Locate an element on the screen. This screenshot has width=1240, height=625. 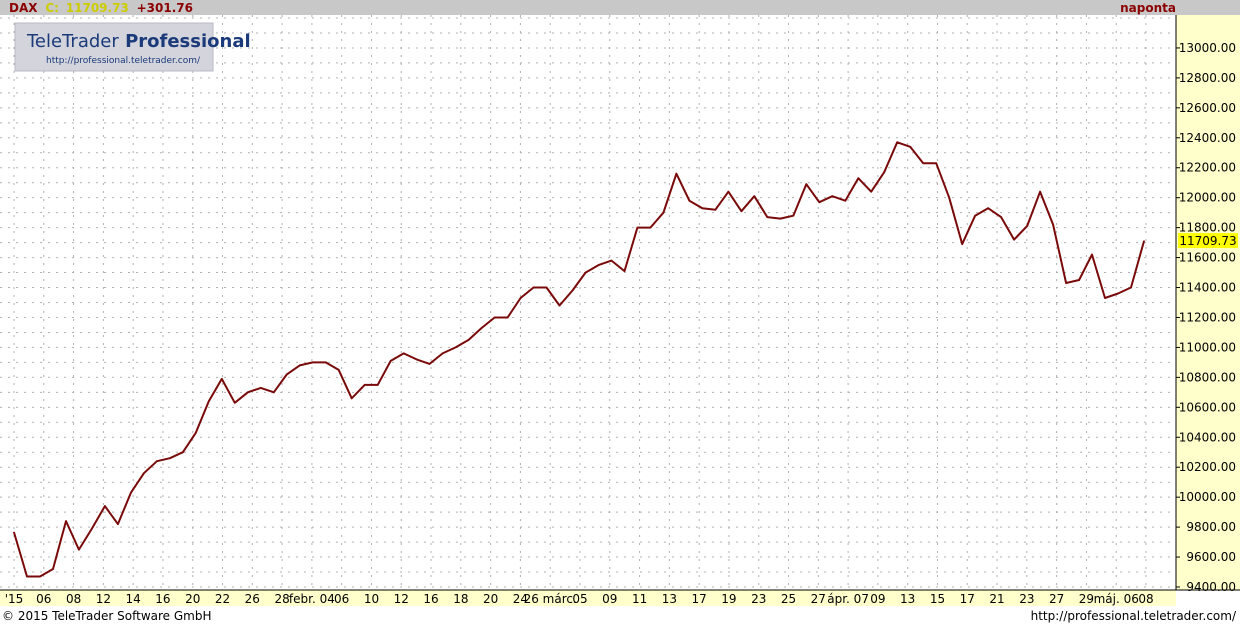
x-tick-label: 17 is located at coordinates (699, 599).